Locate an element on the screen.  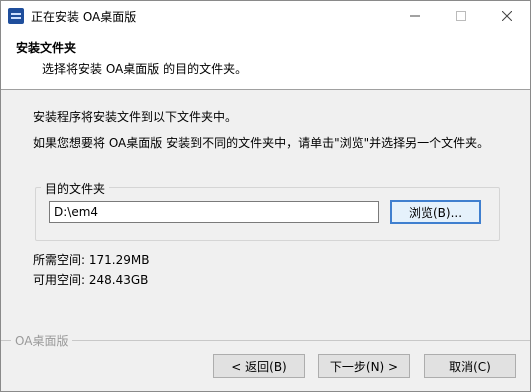
maximize-icon is located at coordinates (461, 16).